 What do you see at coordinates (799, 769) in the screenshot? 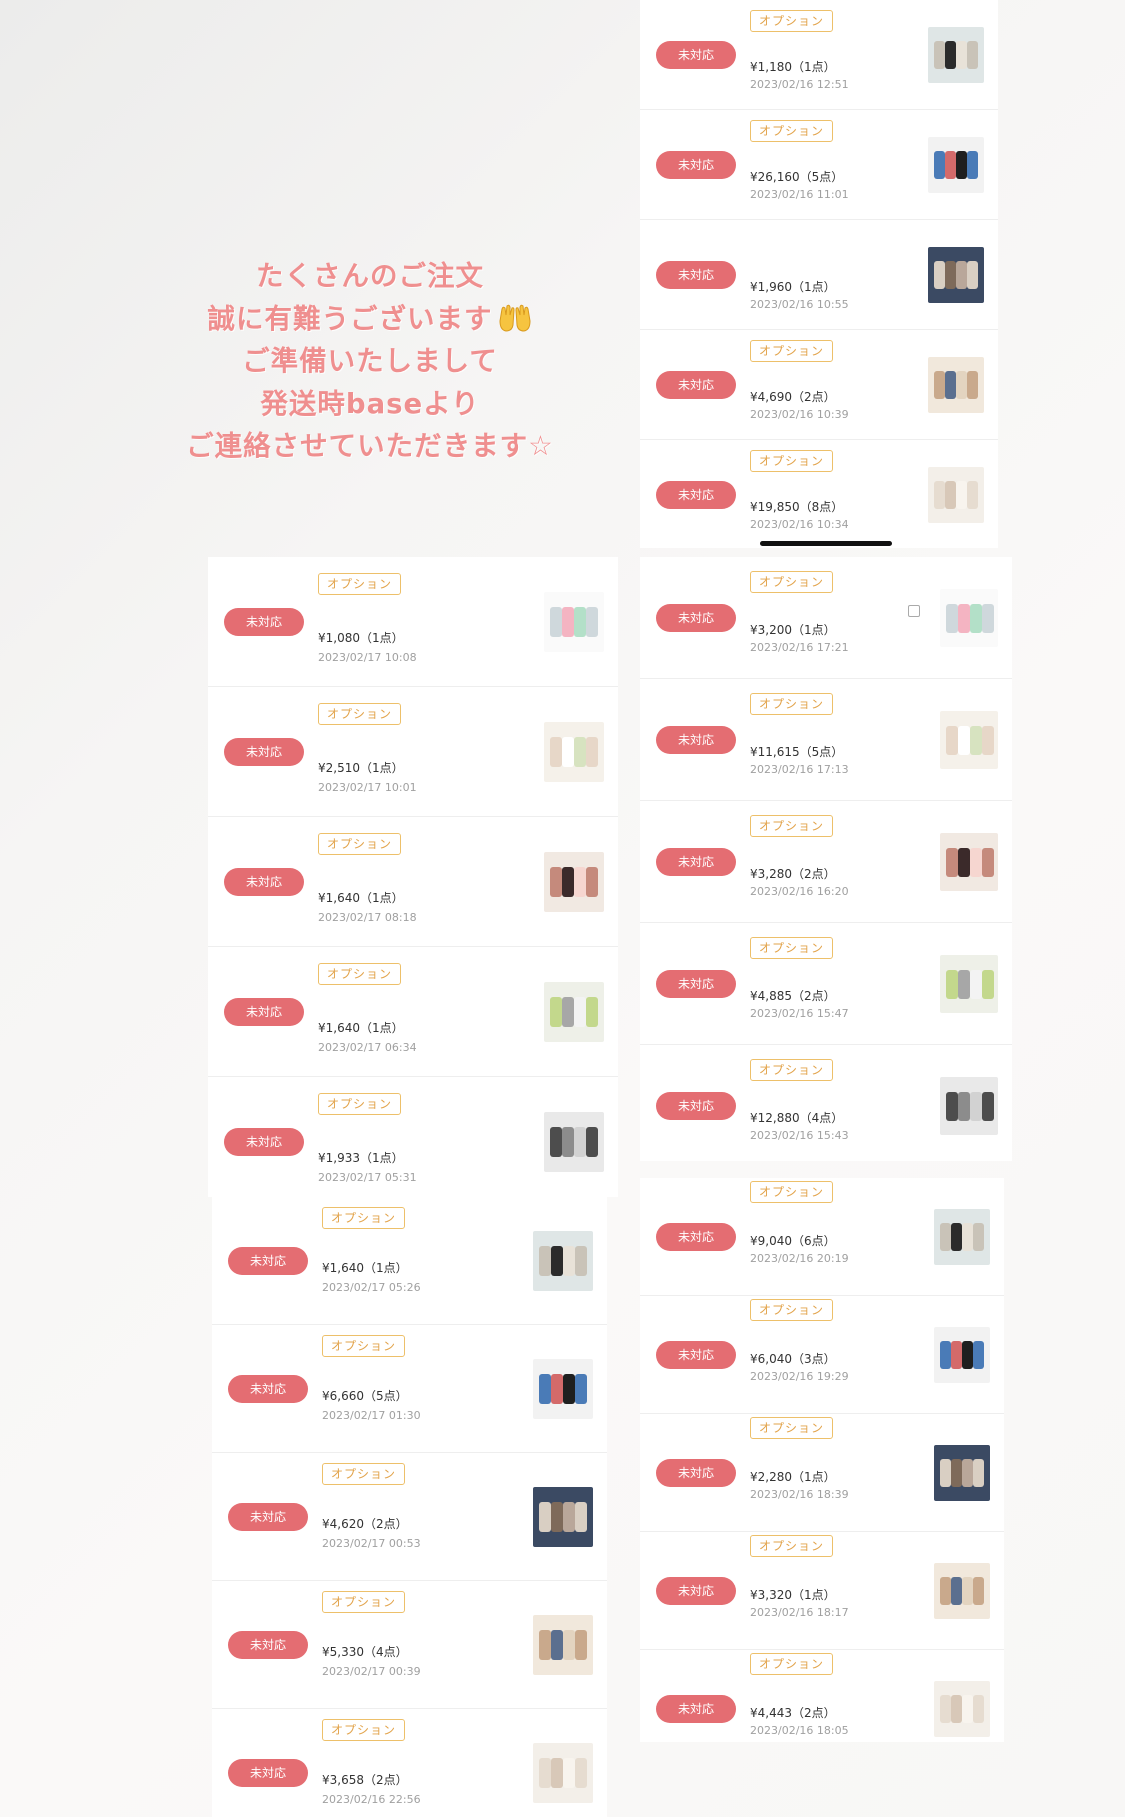
I see `order-date: 2023/02/16 17:13` at bounding box center [799, 769].